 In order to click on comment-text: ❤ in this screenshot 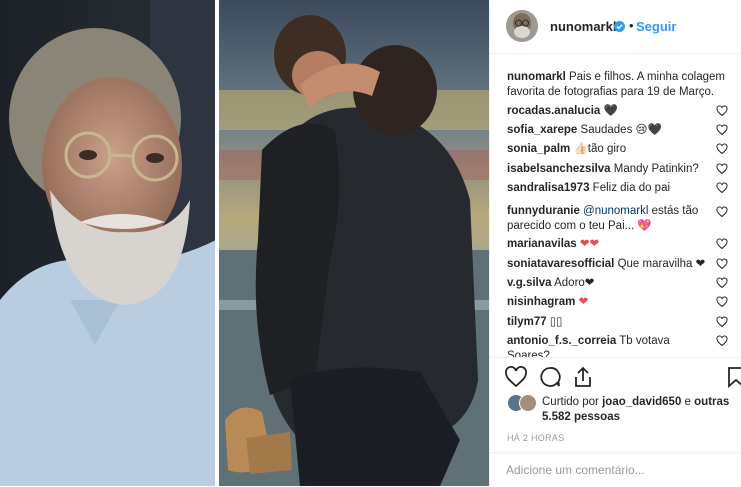, I will do `click(582, 302)`.